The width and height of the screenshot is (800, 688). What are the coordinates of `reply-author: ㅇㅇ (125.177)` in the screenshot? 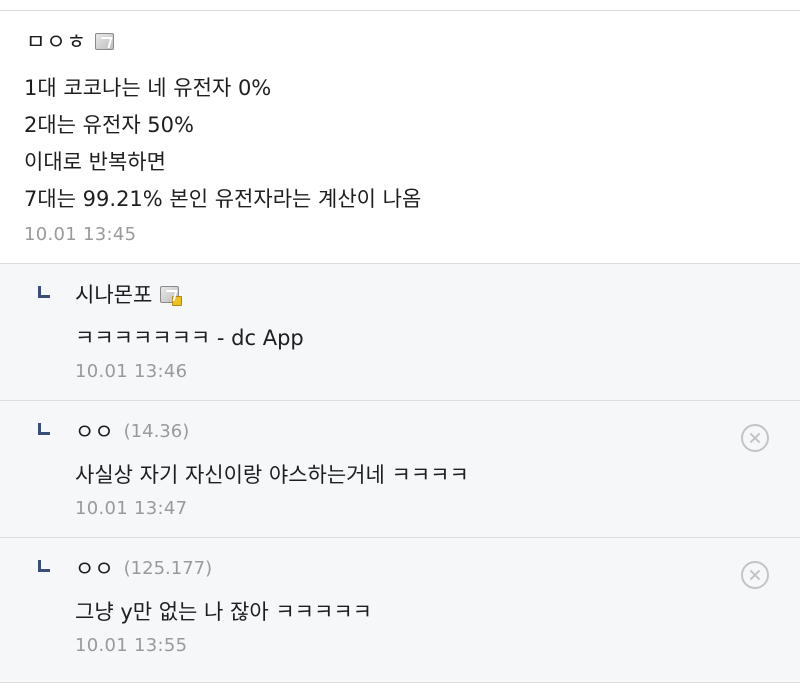 It's located at (143, 568).